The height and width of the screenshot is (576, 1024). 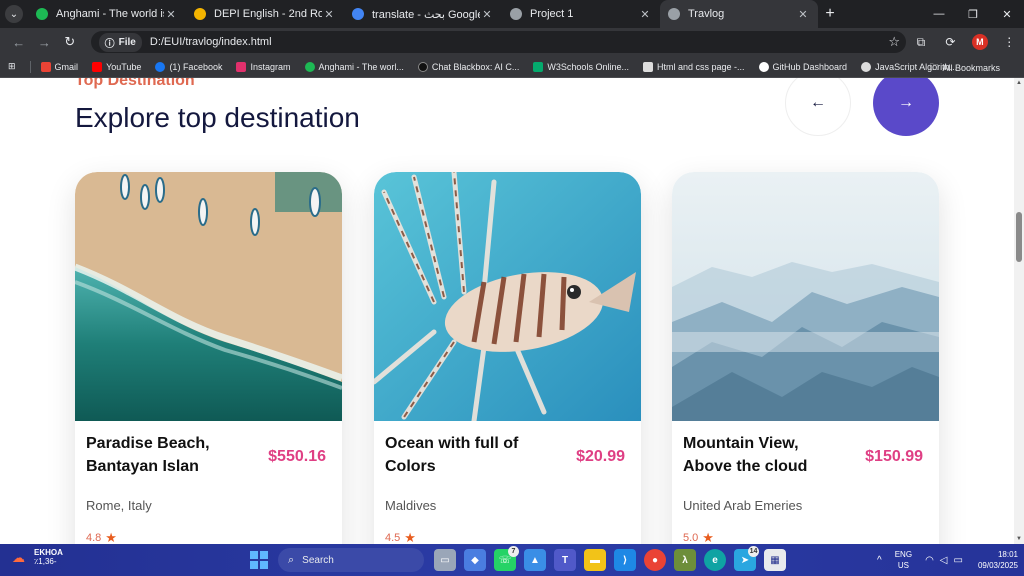 I want to click on restore-icon: ❐, so click(x=973, y=14).